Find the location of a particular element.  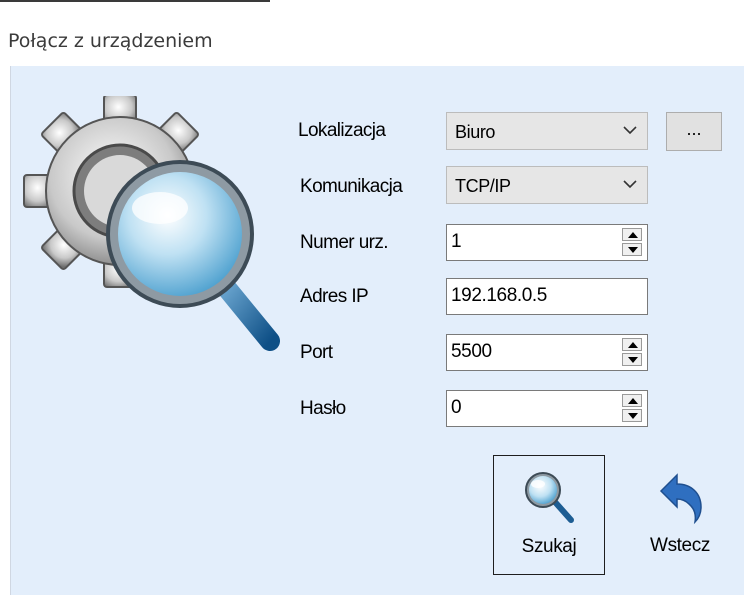

port-value: 5500 is located at coordinates (471, 351).